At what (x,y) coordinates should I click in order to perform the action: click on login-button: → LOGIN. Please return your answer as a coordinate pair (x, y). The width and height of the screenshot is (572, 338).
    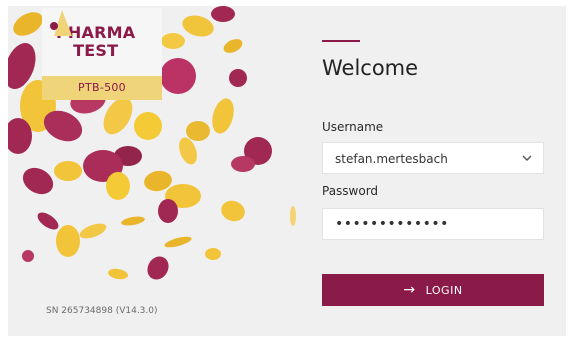
    Looking at the image, I should click on (433, 290).